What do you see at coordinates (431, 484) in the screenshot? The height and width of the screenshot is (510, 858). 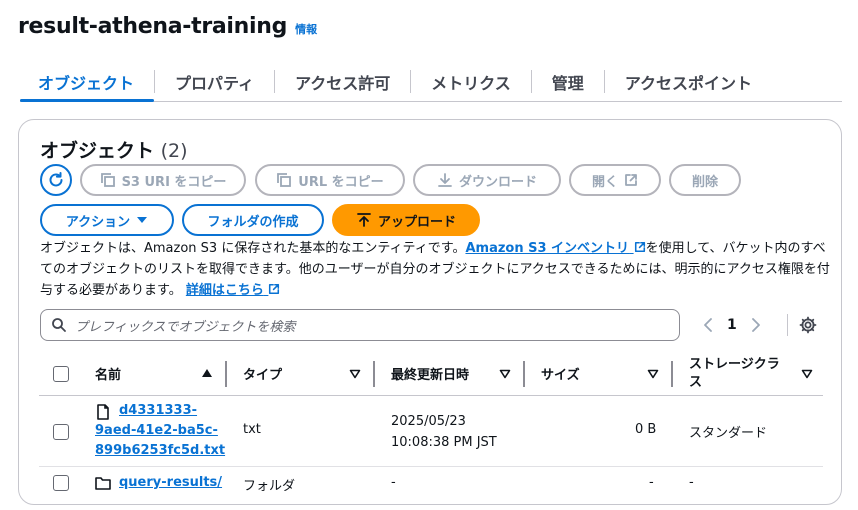 I see `table-row: query-results/ フォルダ - - -` at bounding box center [431, 484].